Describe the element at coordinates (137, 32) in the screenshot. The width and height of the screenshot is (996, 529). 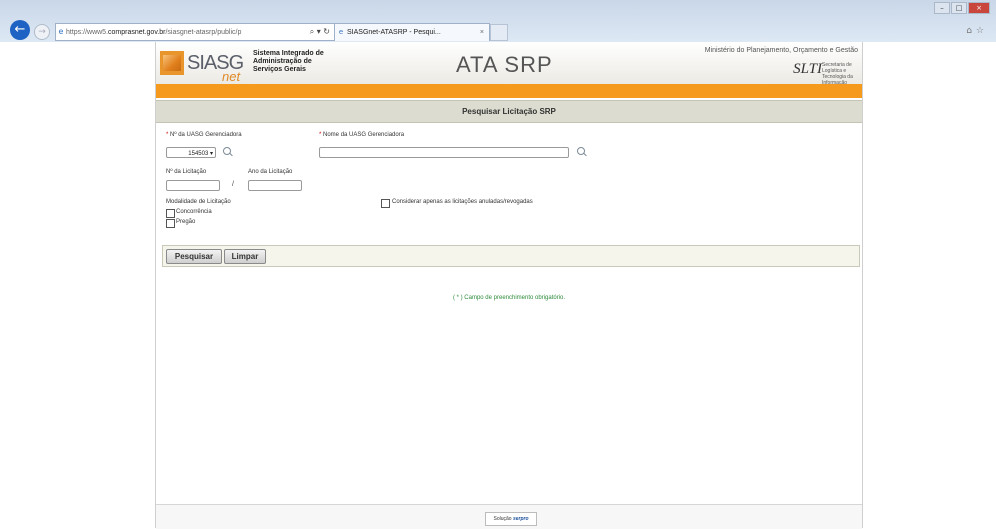
I see `address-host: comprasnet.gov.br` at that location.